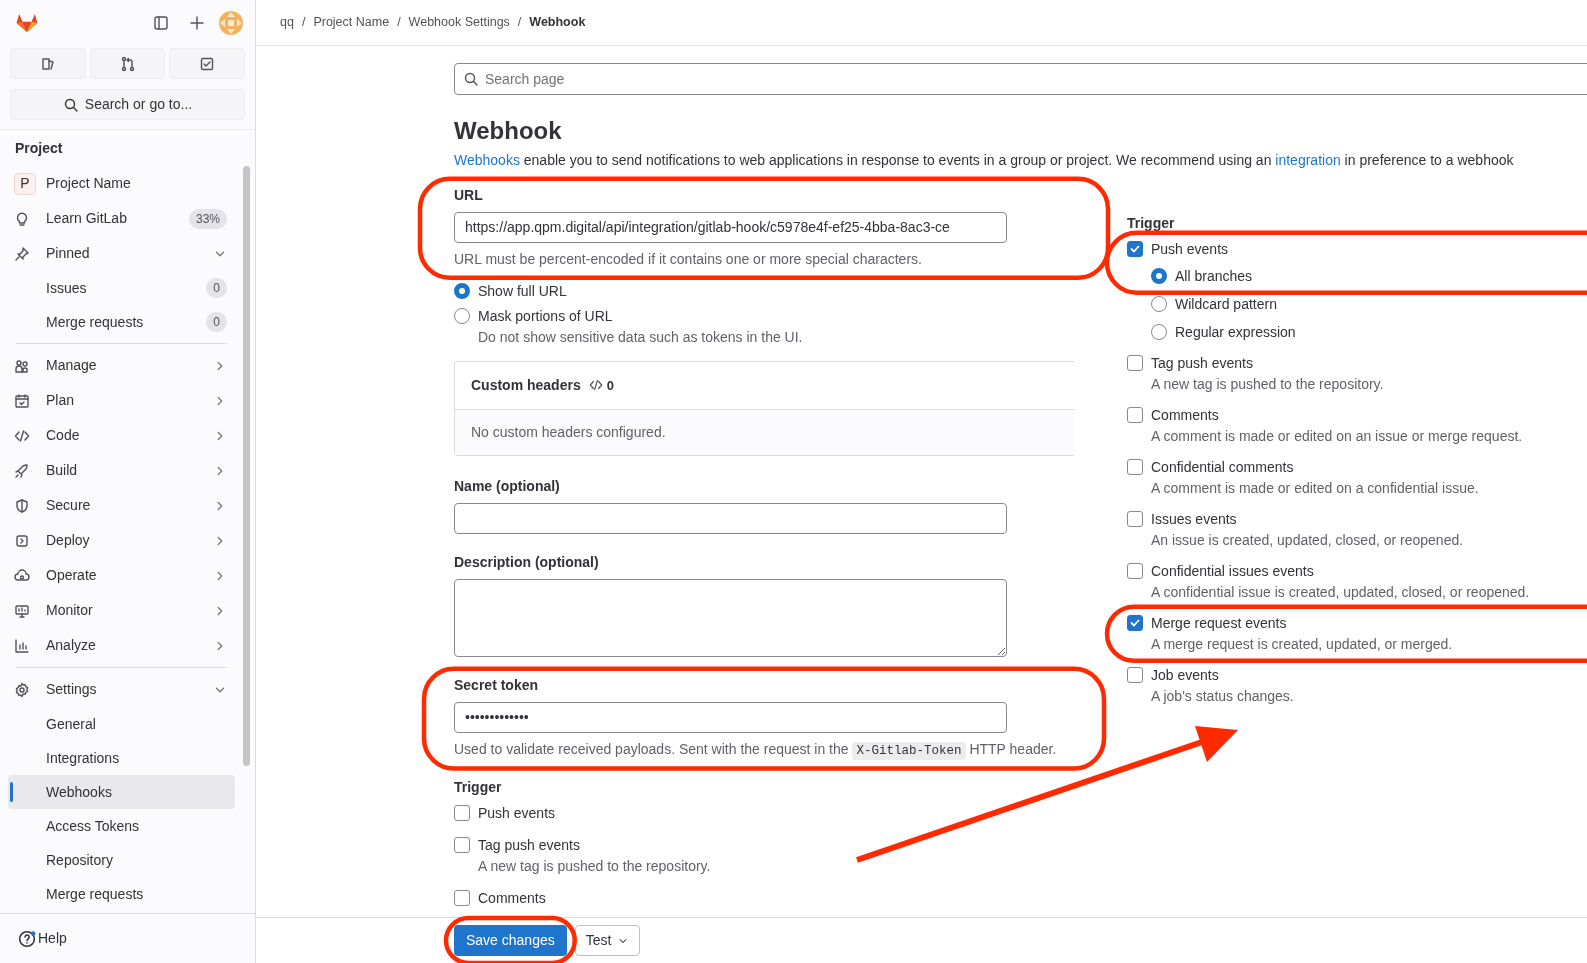 The width and height of the screenshot is (1587, 963). I want to click on lightbulb-icon, so click(22, 218).